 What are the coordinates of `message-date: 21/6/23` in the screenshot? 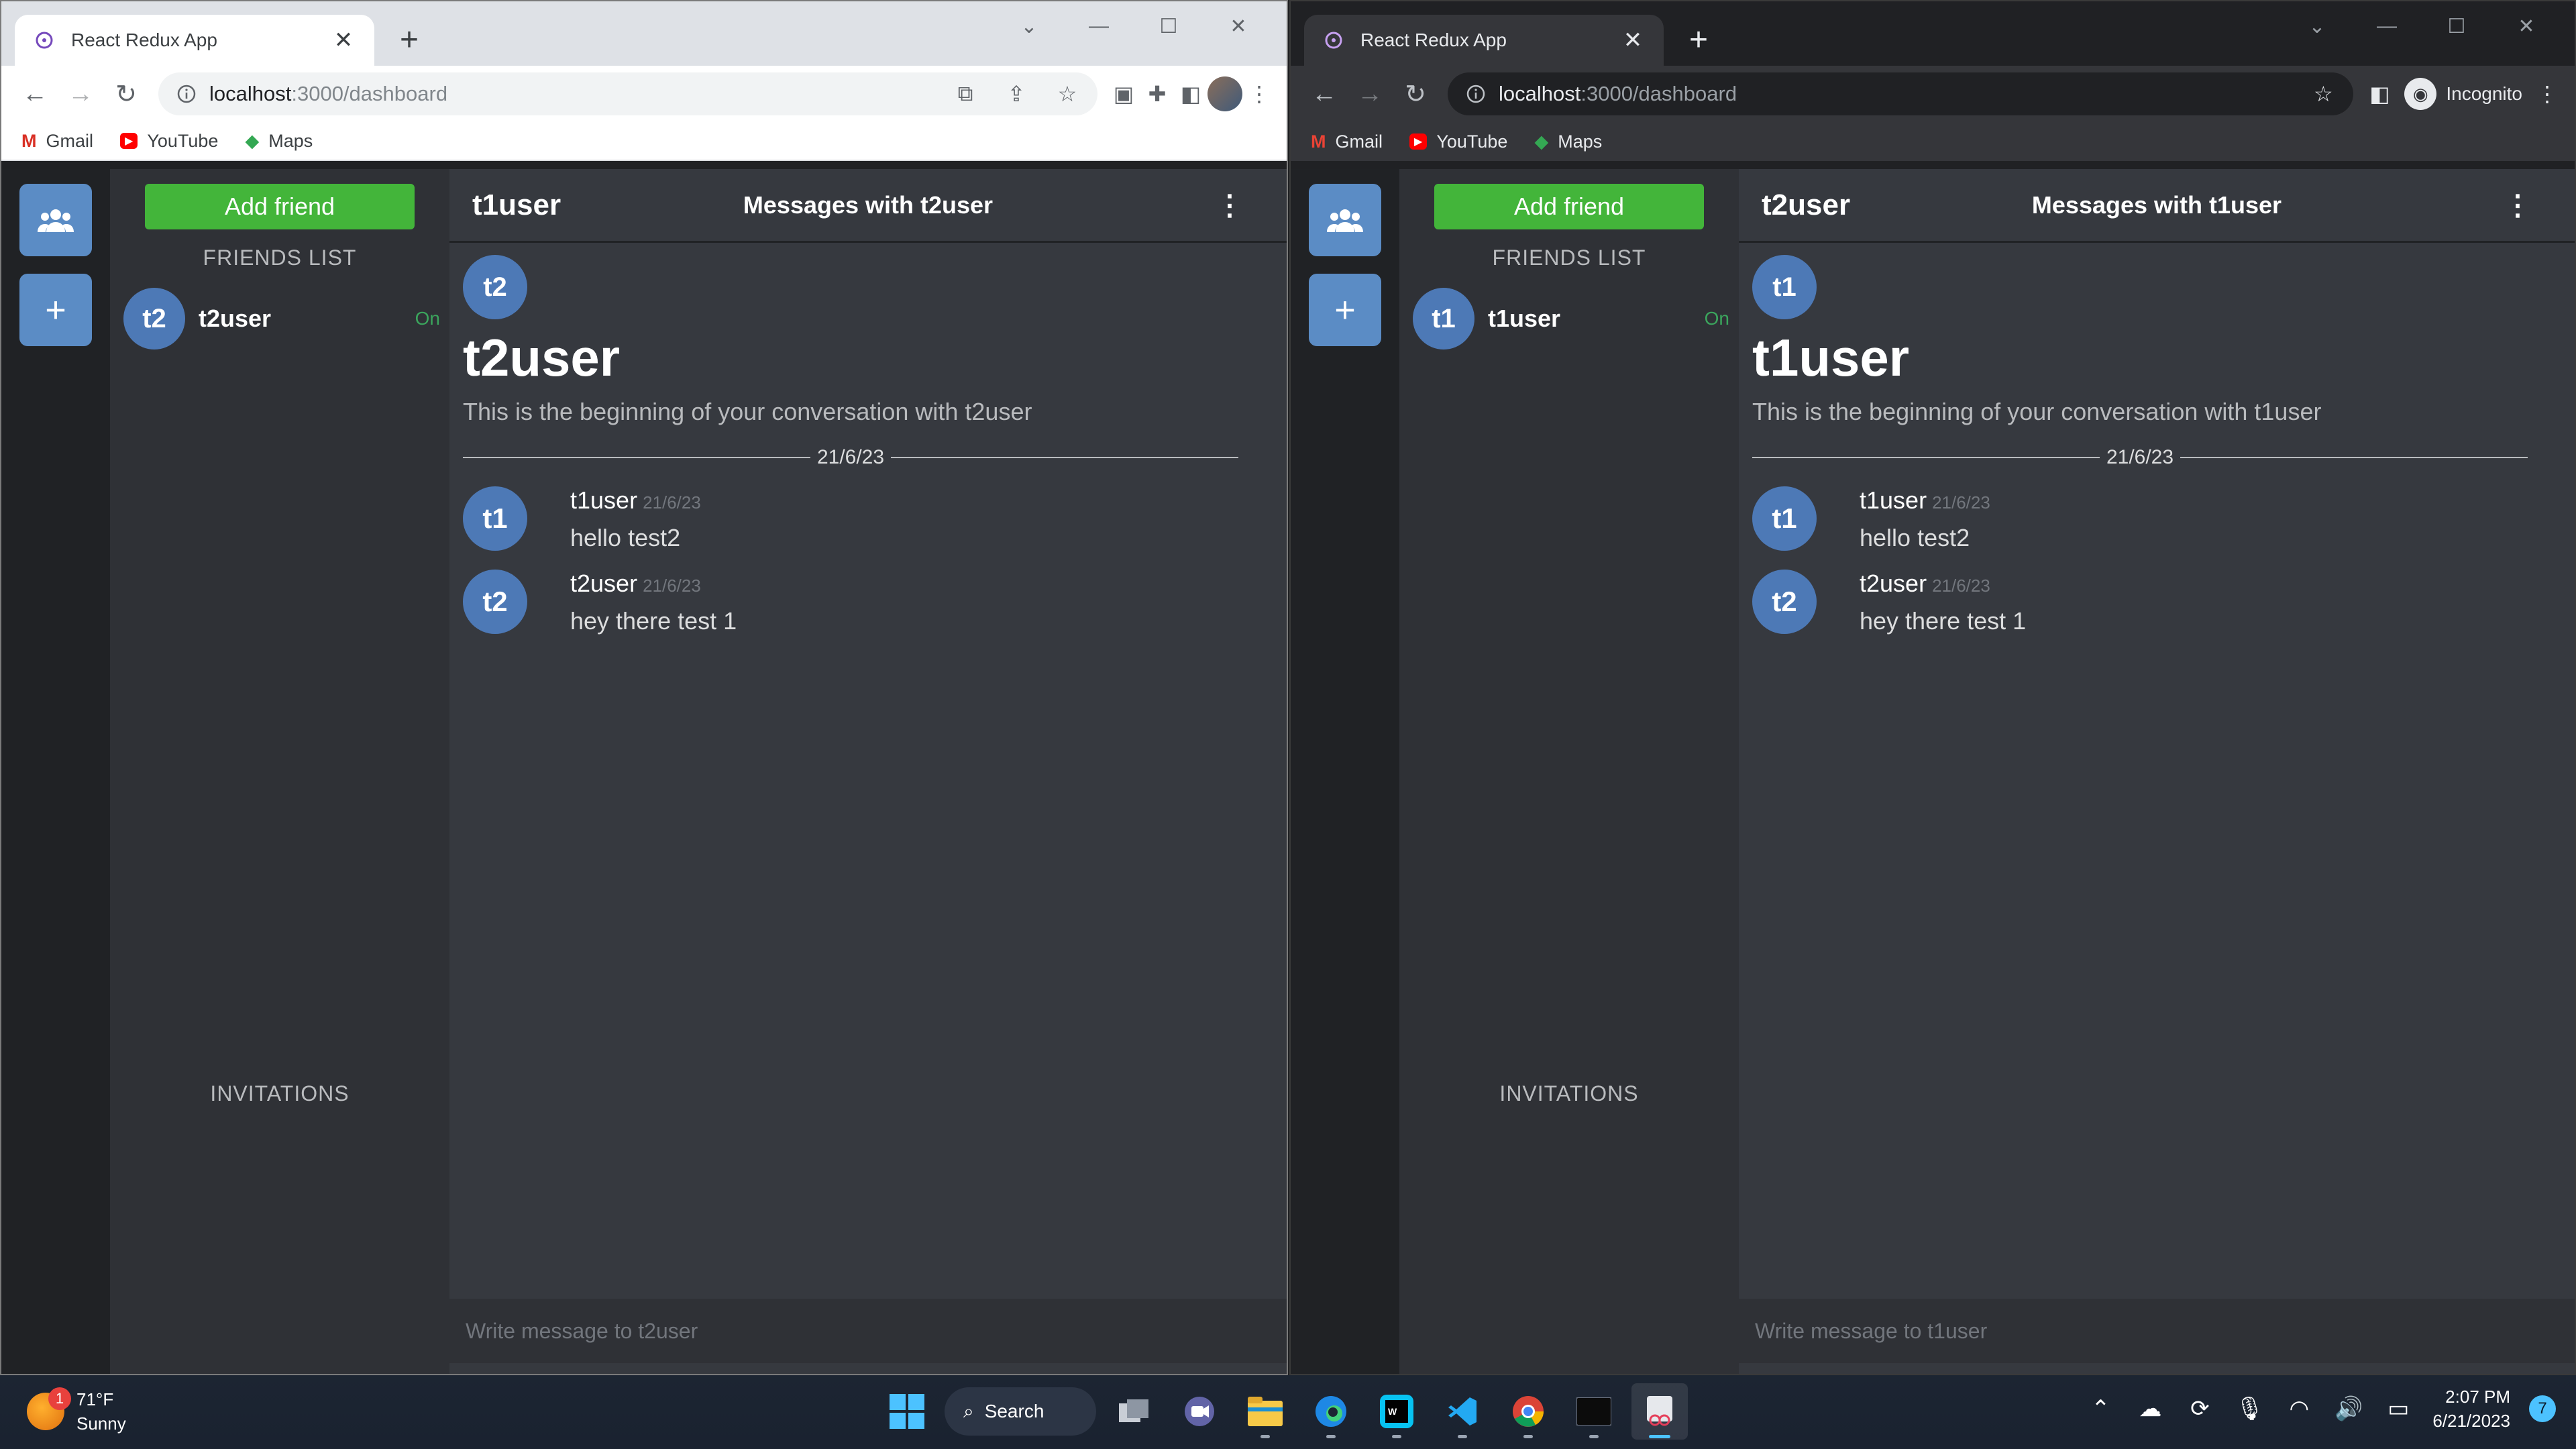 It's located at (672, 502).